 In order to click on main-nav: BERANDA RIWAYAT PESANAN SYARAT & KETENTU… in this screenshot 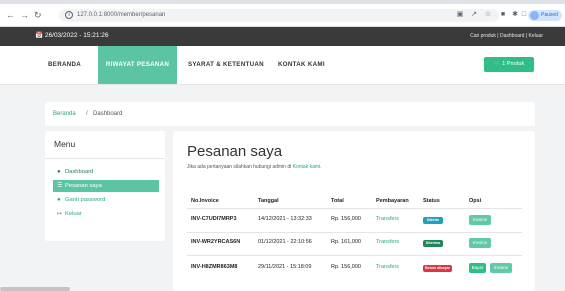, I will do `click(282, 65)`.